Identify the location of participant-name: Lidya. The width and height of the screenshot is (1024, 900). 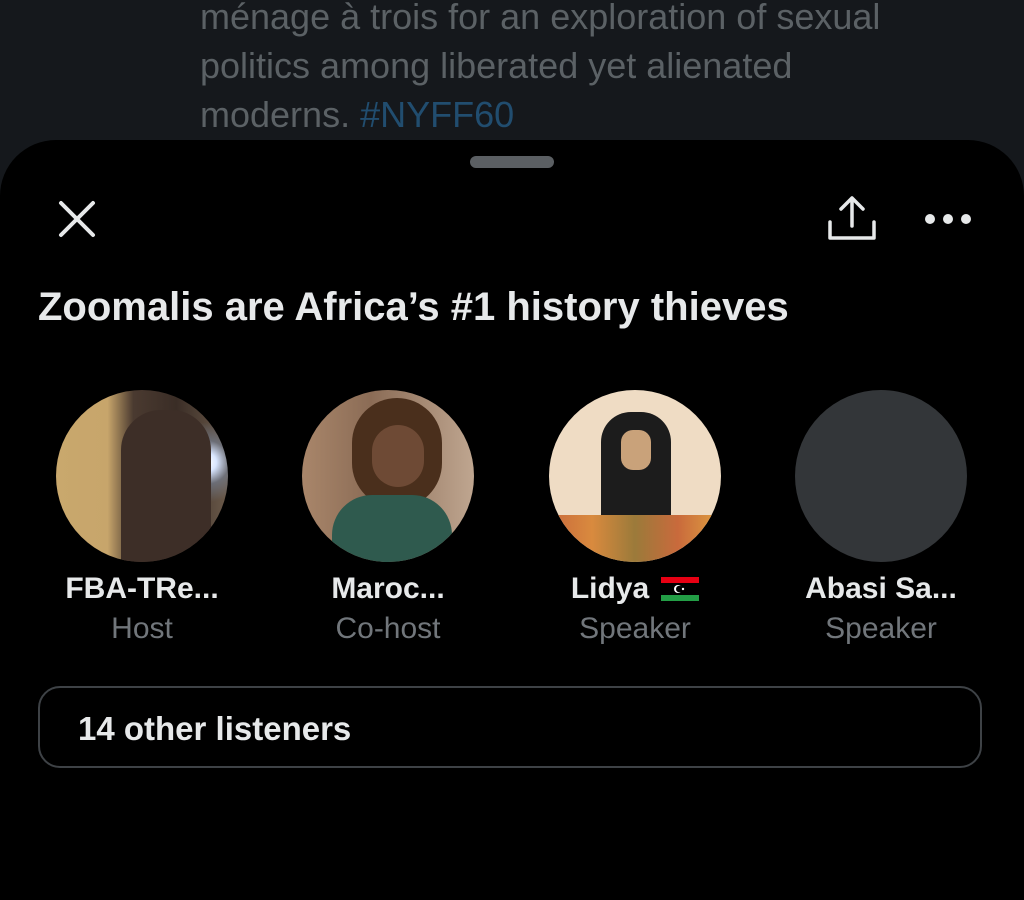
(610, 588).